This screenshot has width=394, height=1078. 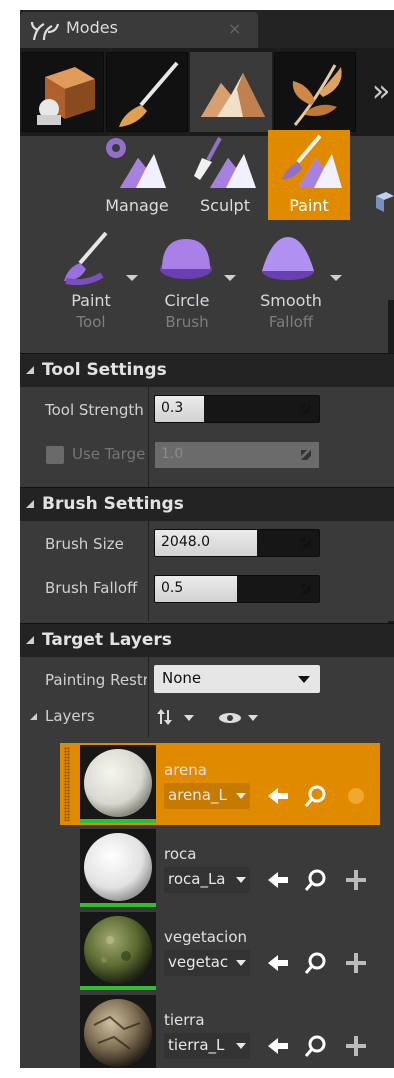 I want to click on tool-option-sublabel: Falloff, so click(x=291, y=322).